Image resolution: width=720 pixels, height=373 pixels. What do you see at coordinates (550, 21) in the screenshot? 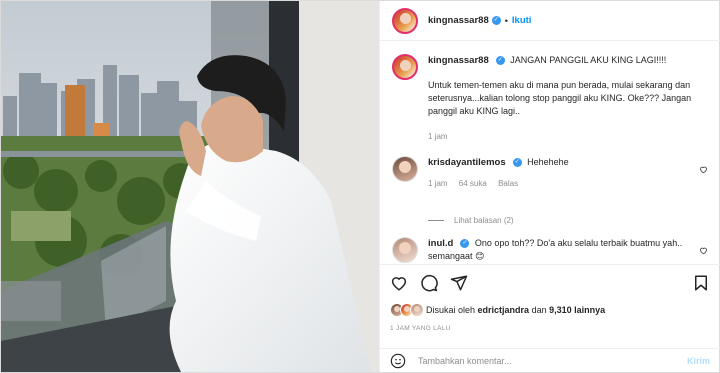
I see `post-header: kingnassar88 ✓ • Ikuti` at bounding box center [550, 21].